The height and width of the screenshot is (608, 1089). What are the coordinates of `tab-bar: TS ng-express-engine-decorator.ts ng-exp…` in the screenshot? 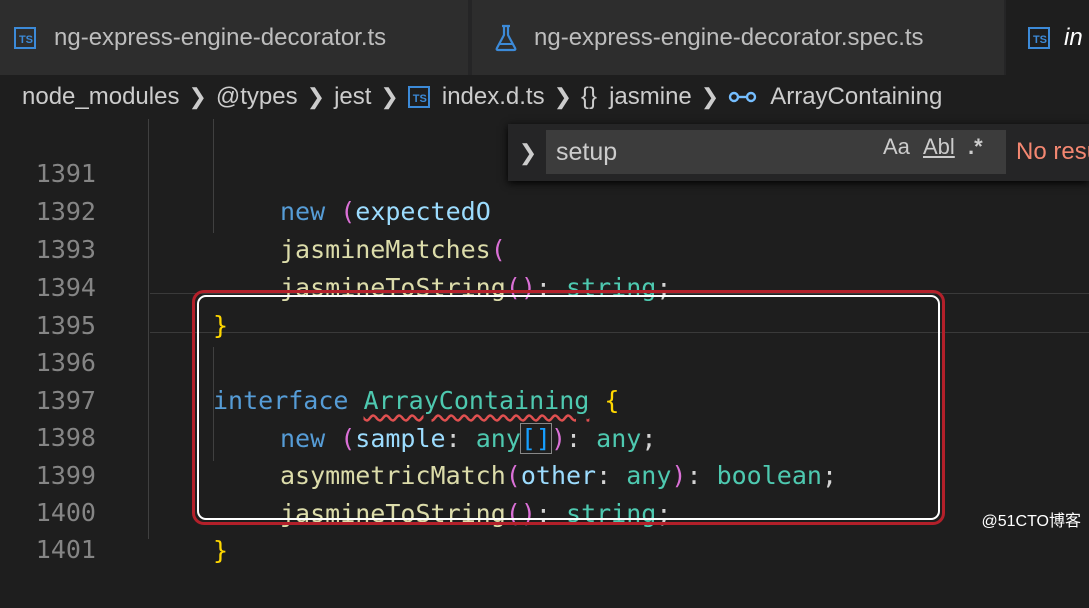 It's located at (544, 37).